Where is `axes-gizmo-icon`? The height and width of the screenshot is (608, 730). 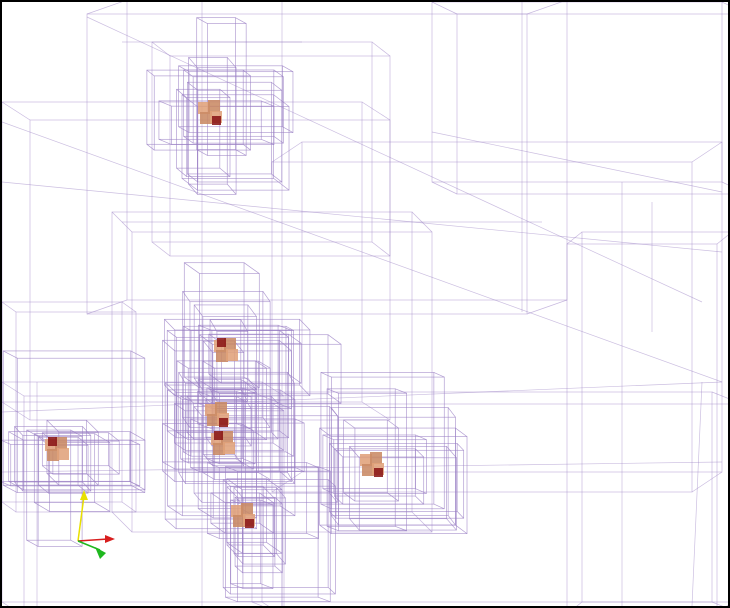 axes-gizmo-icon is located at coordinates (96, 524).